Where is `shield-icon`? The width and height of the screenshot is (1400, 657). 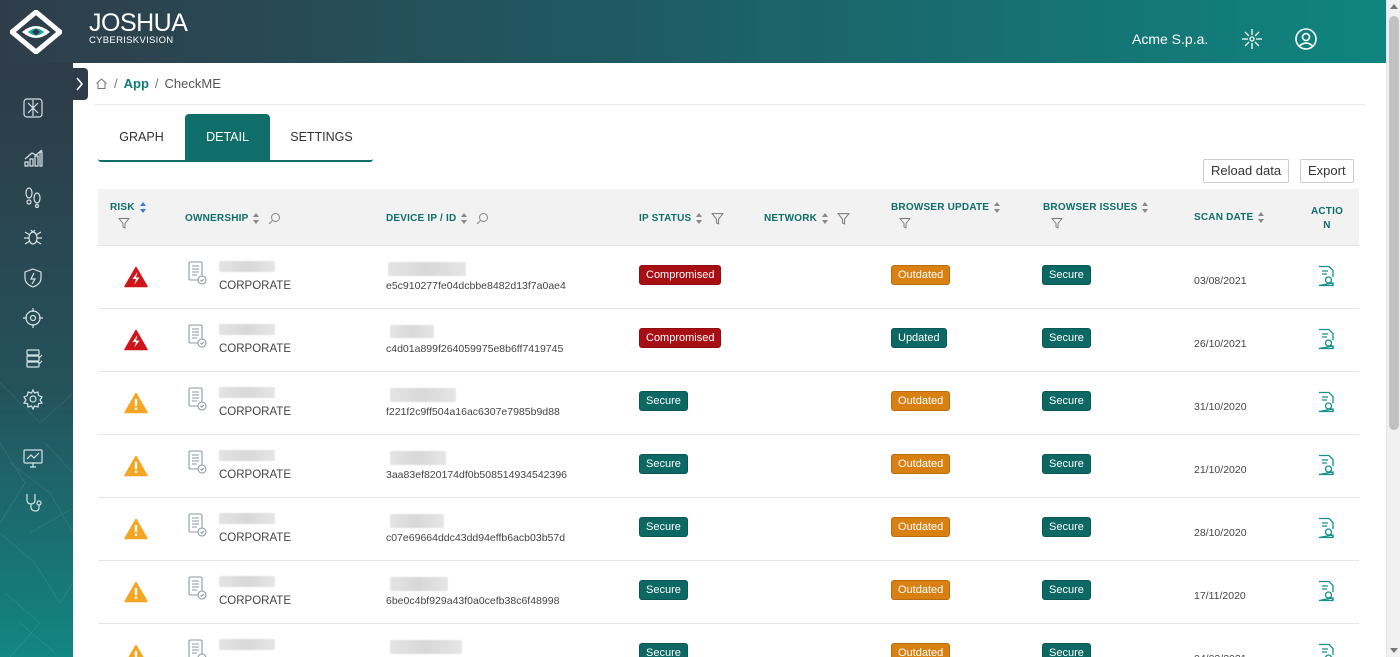
shield-icon is located at coordinates (33, 278).